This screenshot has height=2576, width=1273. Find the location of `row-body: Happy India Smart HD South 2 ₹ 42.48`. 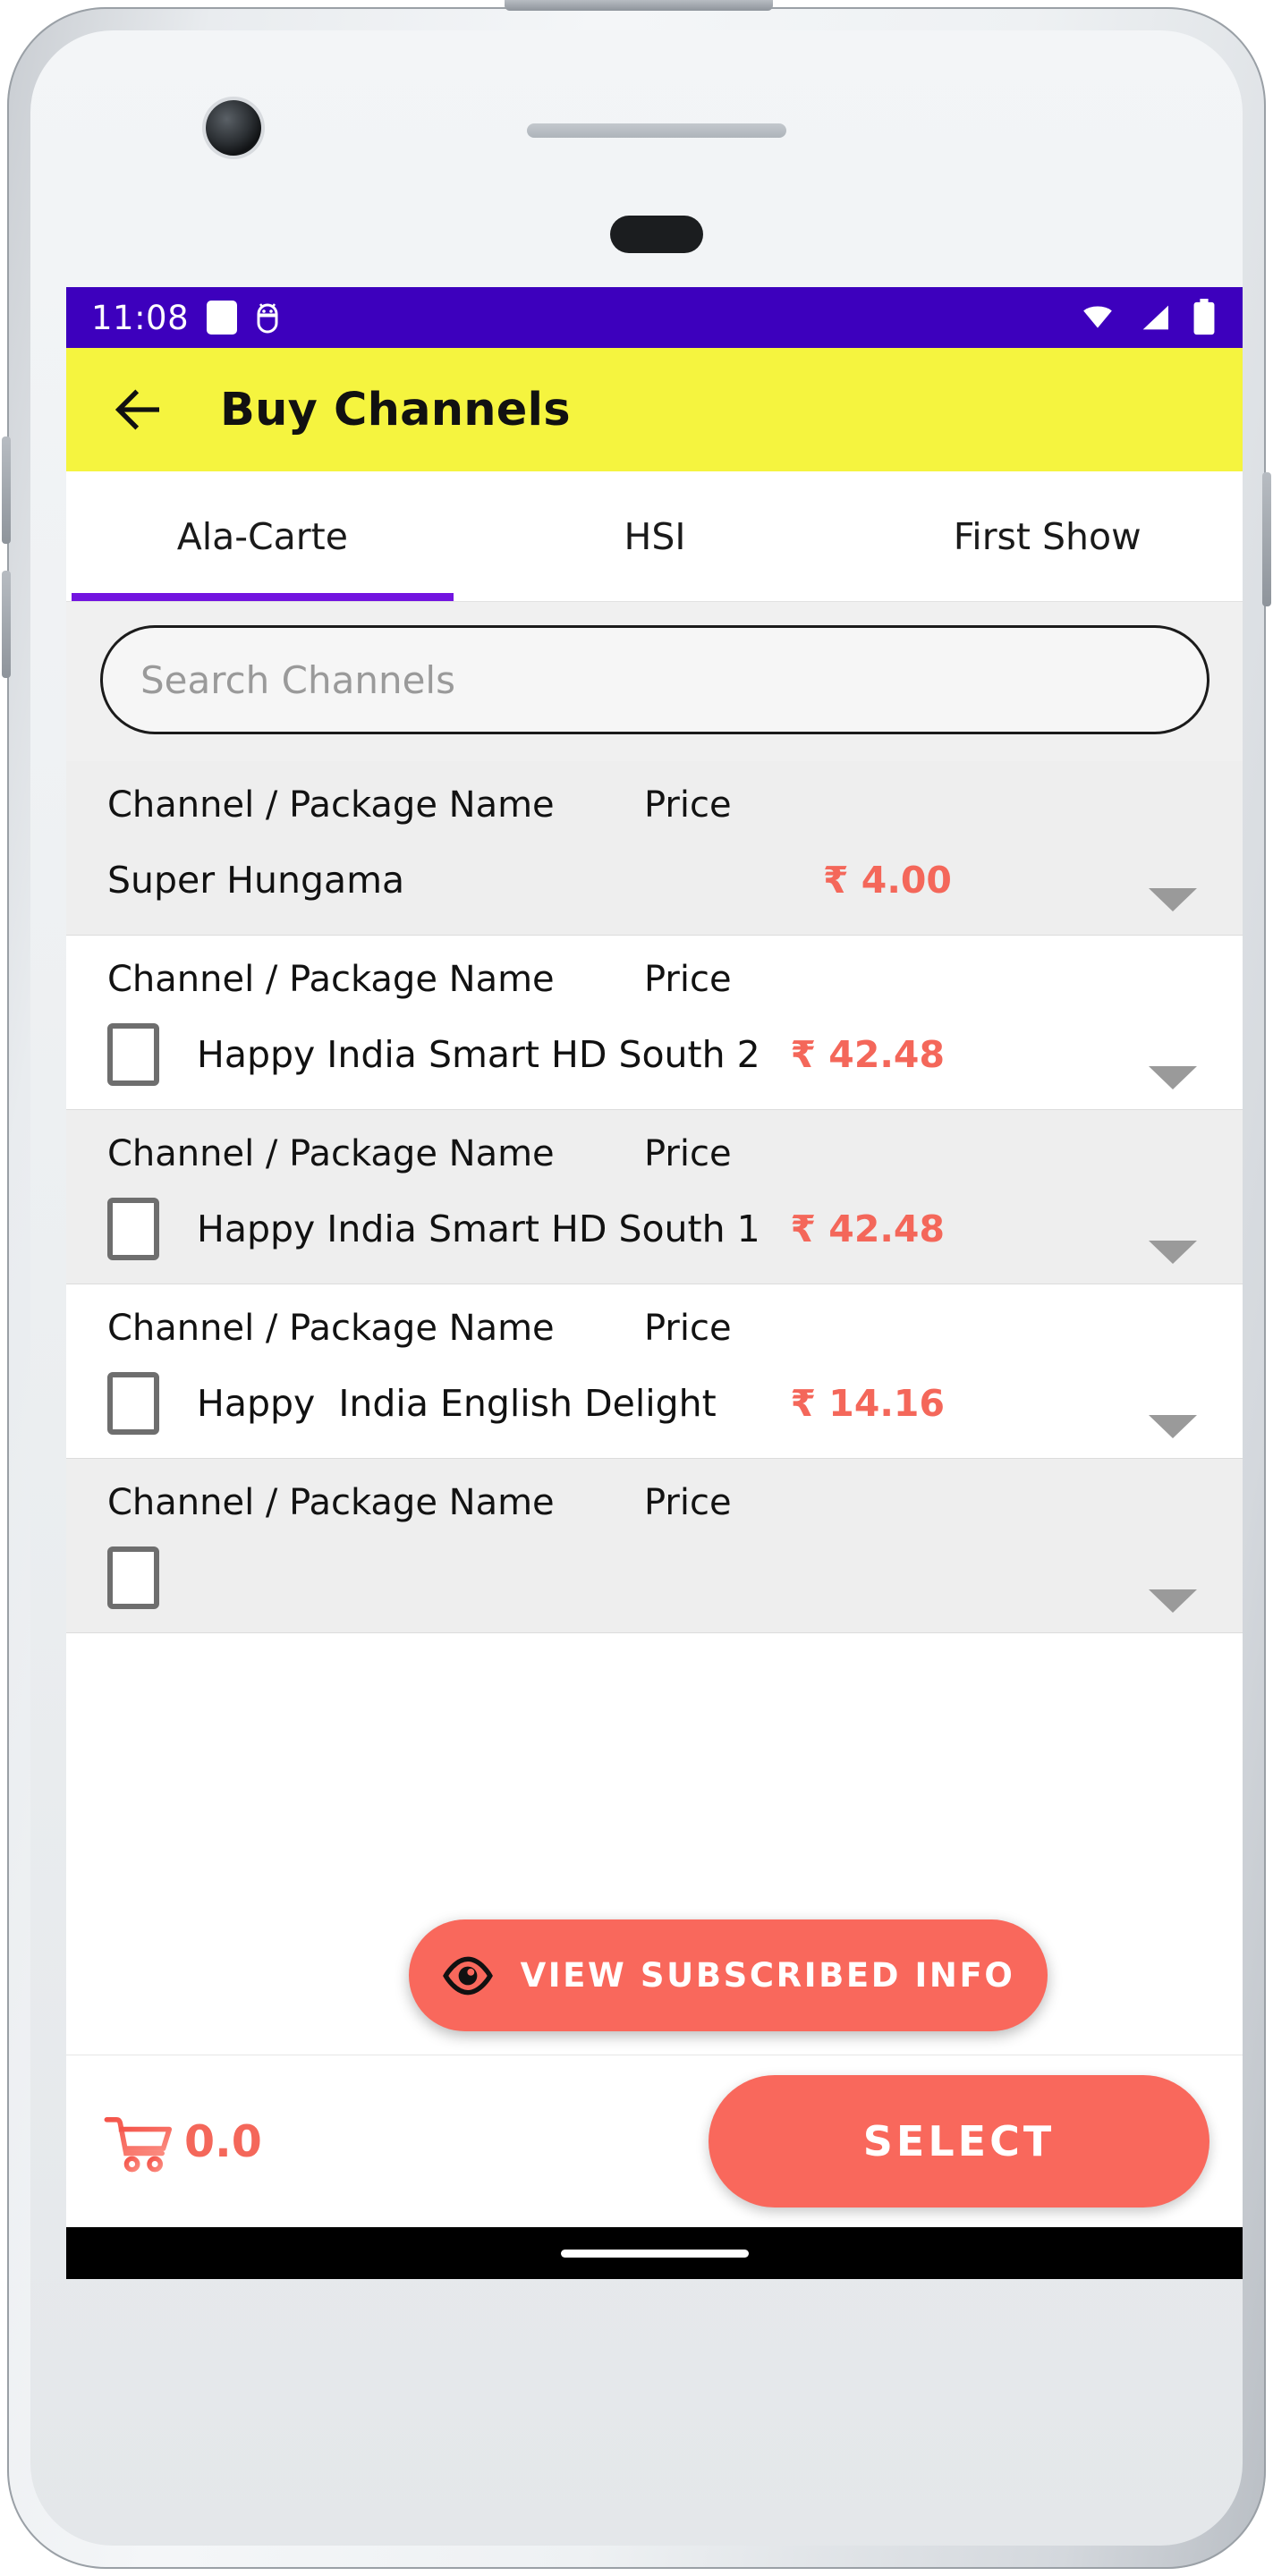

row-body: Happy India Smart HD South 2 ₹ 42.48 is located at coordinates (655, 1054).